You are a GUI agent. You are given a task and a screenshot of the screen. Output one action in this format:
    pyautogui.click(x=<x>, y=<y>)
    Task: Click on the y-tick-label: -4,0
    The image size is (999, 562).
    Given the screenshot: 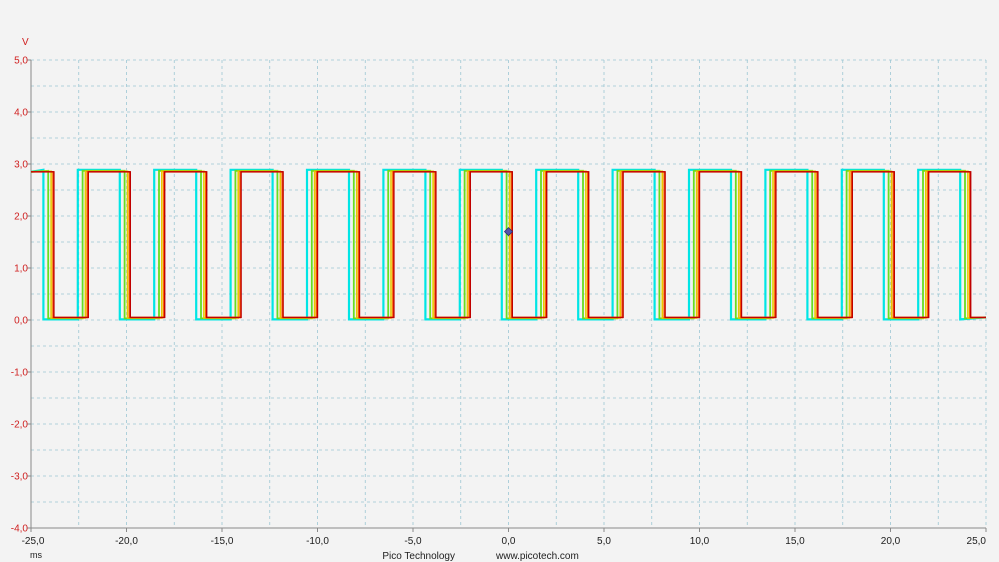 What is the action you would take?
    pyautogui.click(x=20, y=529)
    